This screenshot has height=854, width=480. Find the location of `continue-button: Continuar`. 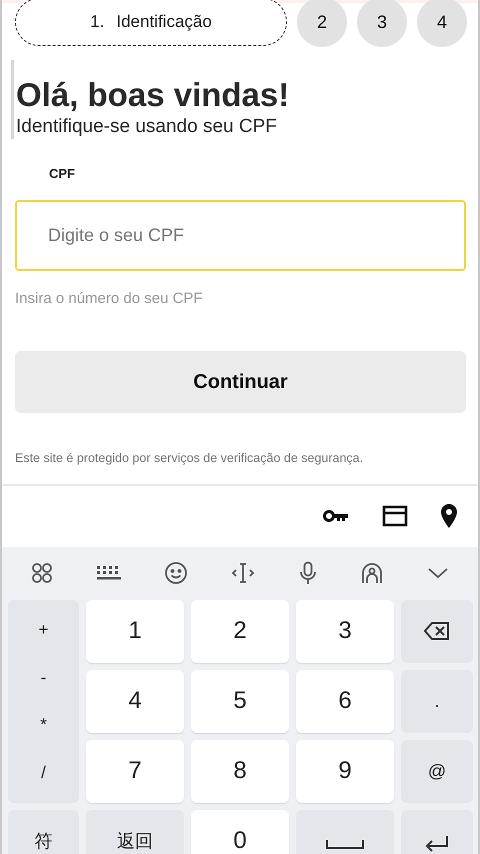

continue-button: Continuar is located at coordinates (240, 382).